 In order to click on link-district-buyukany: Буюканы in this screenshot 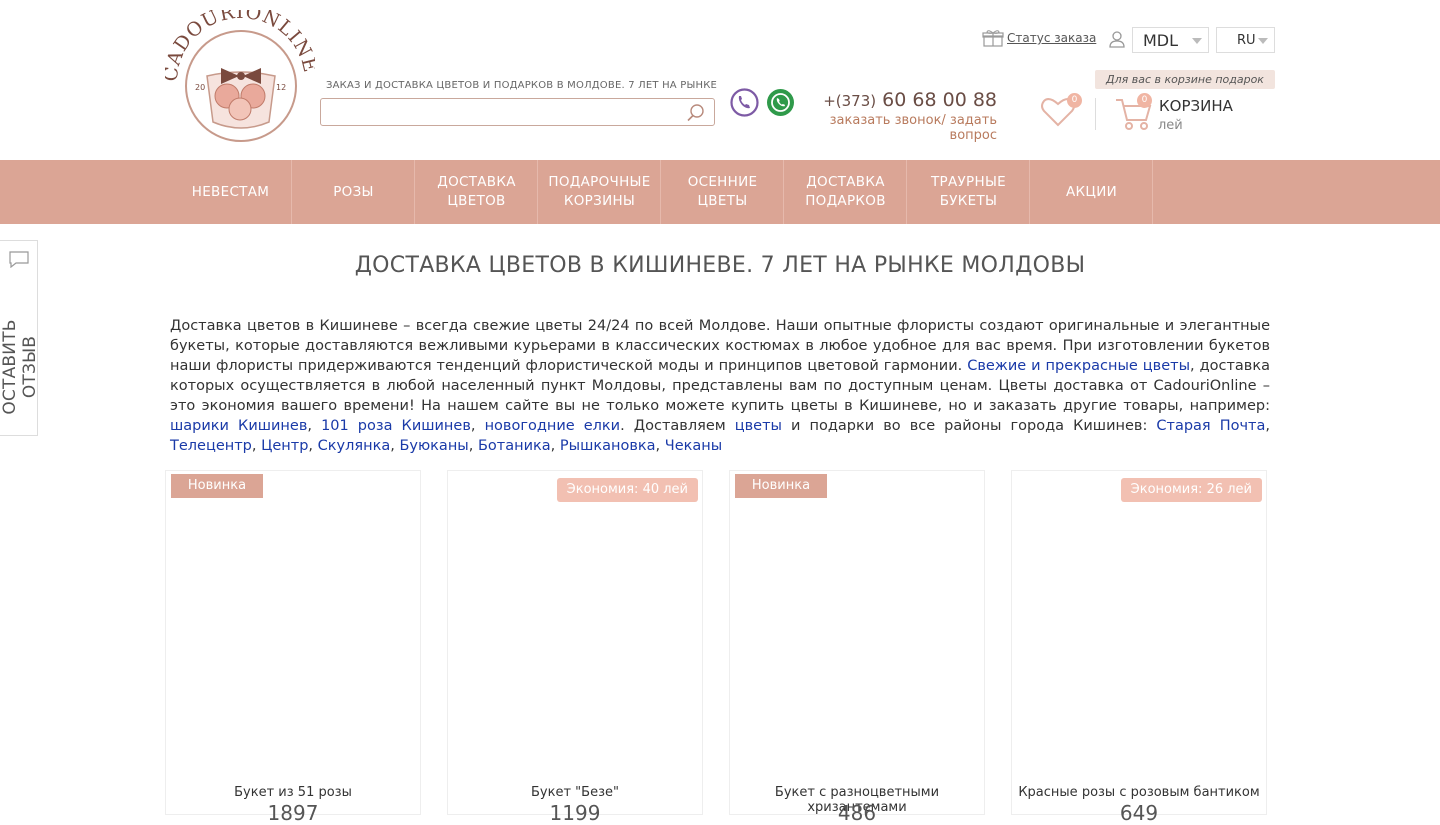, I will do `click(433, 446)`.